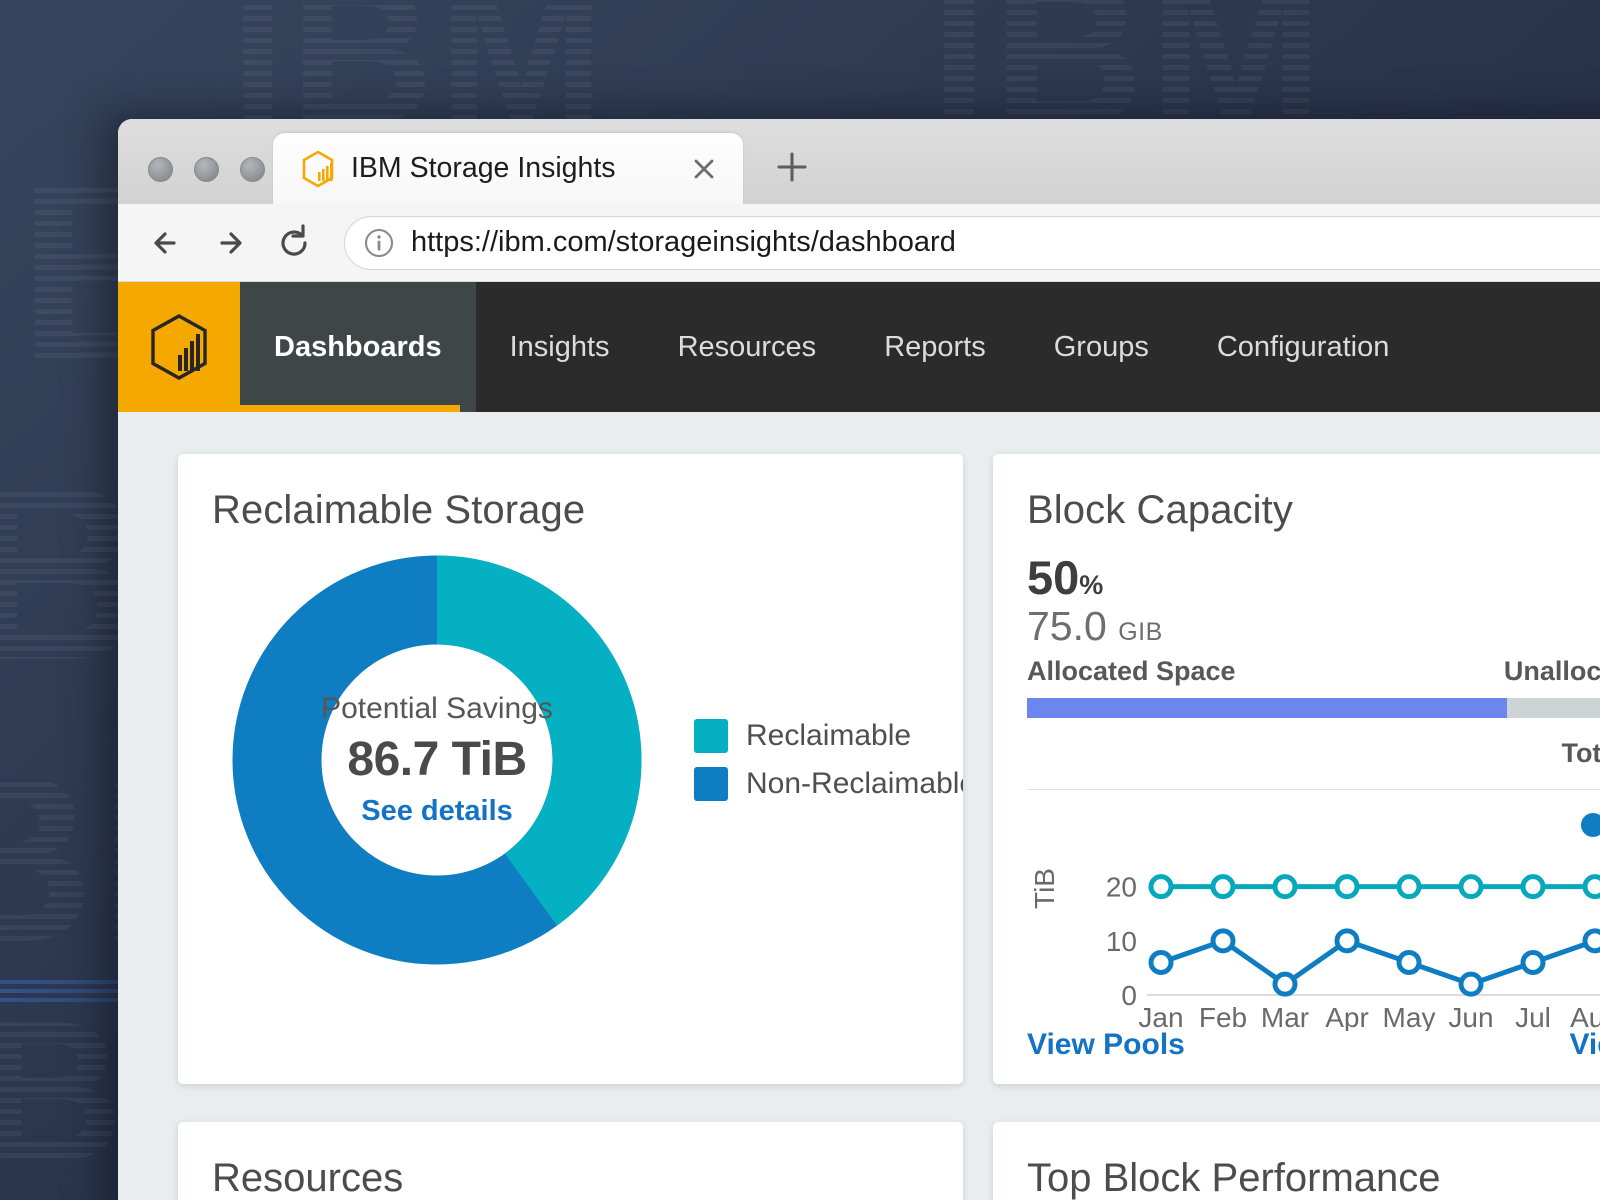 The image size is (1600, 1200). Describe the element at coordinates (1160, 1016) in the screenshot. I see `svg-text: Jan` at that location.